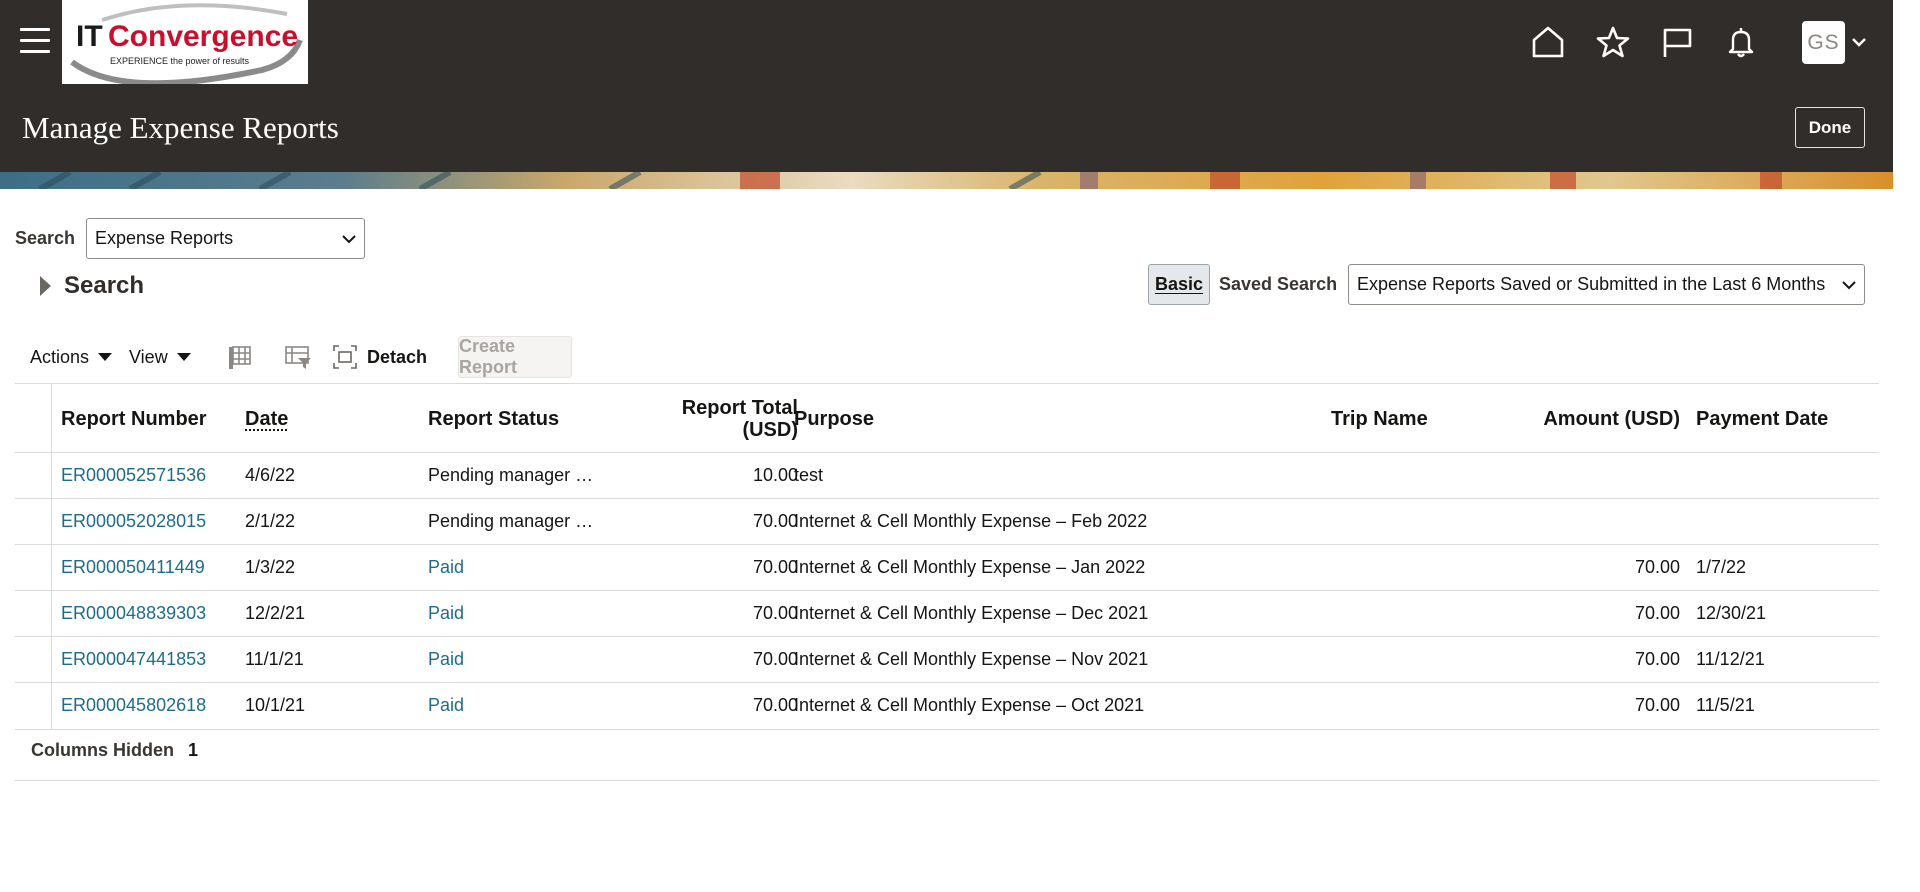  Describe the element at coordinates (809, 475) in the screenshot. I see `report-purpose: test` at that location.